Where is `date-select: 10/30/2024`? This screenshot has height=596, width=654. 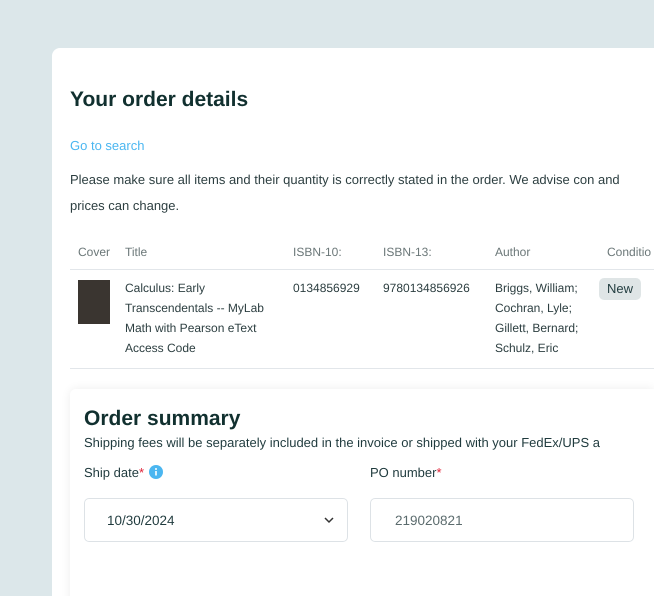 date-select: 10/30/2024 is located at coordinates (216, 520).